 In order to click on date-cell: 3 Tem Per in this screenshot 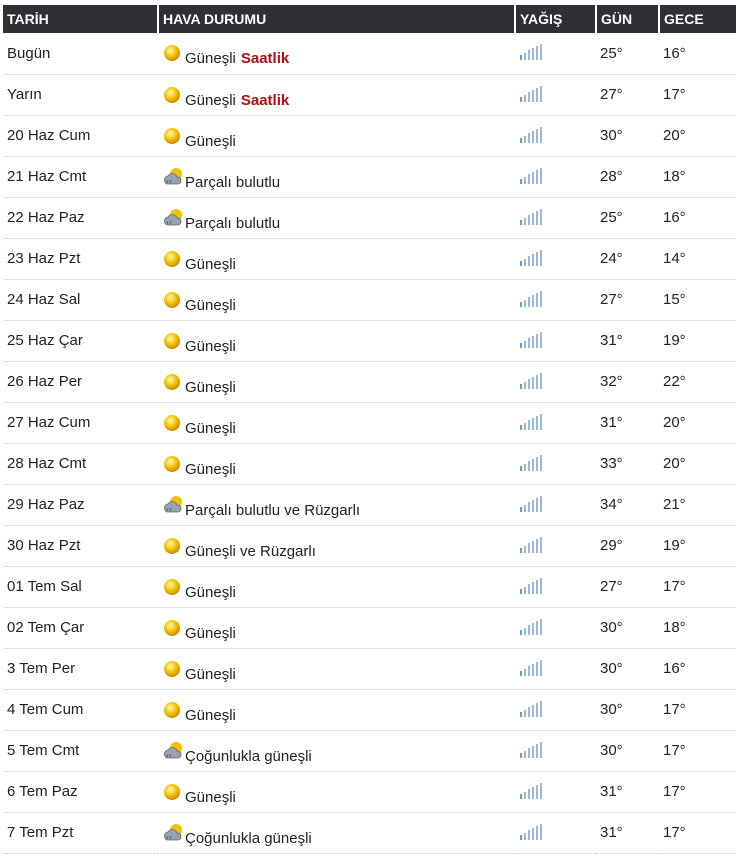, I will do `click(80, 669)`.